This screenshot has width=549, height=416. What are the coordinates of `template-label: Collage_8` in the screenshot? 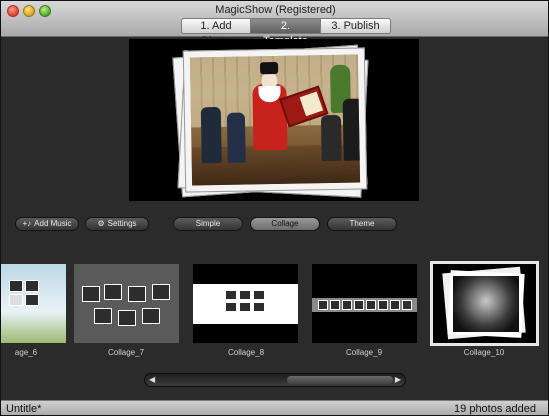 It's located at (246, 352).